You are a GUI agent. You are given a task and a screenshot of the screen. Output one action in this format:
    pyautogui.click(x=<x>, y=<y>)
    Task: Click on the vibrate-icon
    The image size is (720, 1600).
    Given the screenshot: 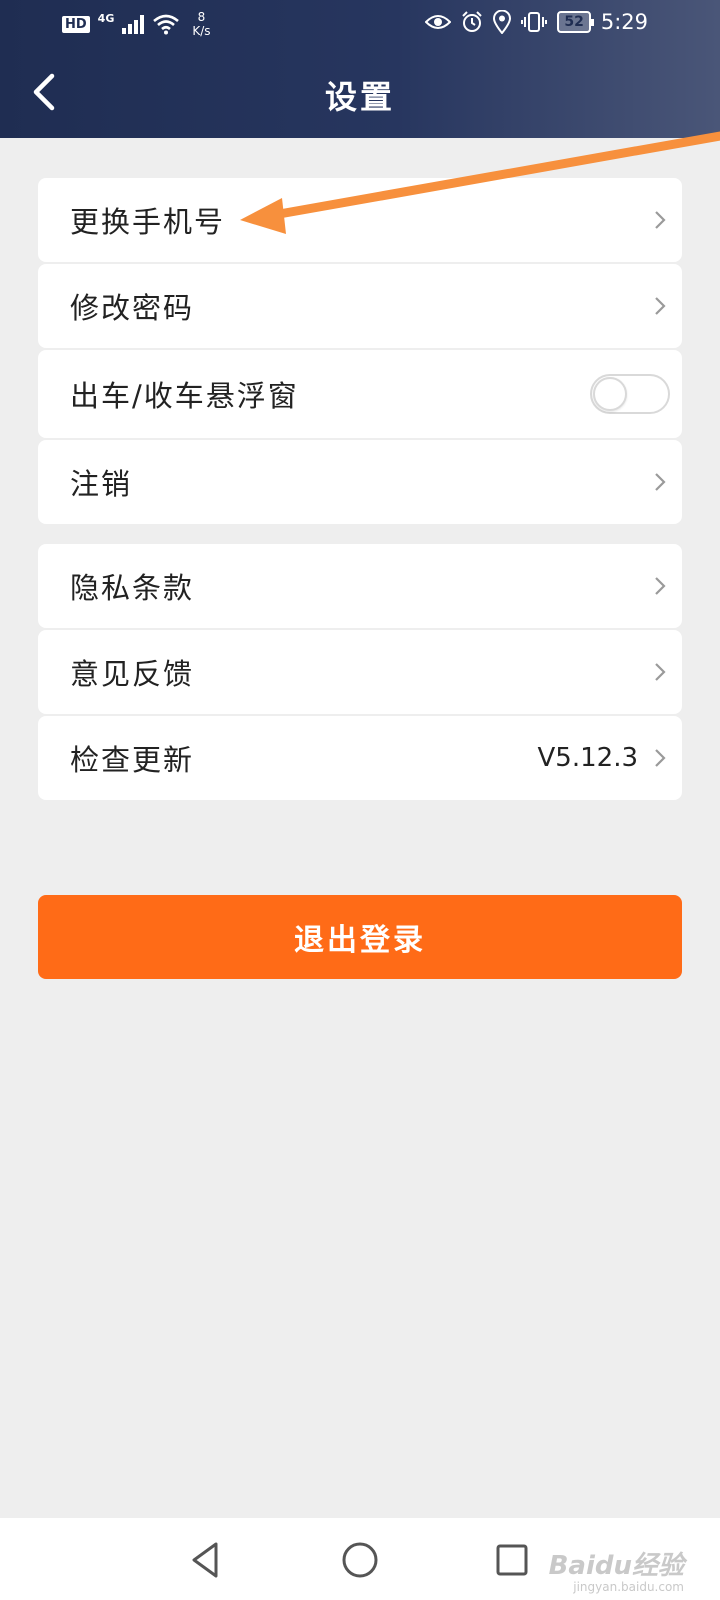 What is the action you would take?
    pyautogui.click(x=534, y=22)
    